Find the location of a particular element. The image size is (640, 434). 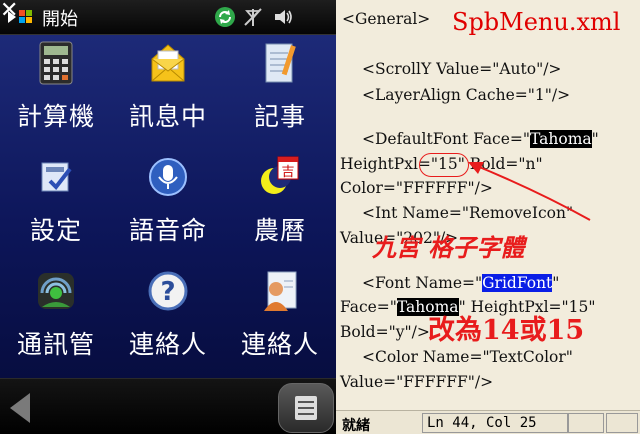

signal-off-icon is located at coordinates (253, 17).